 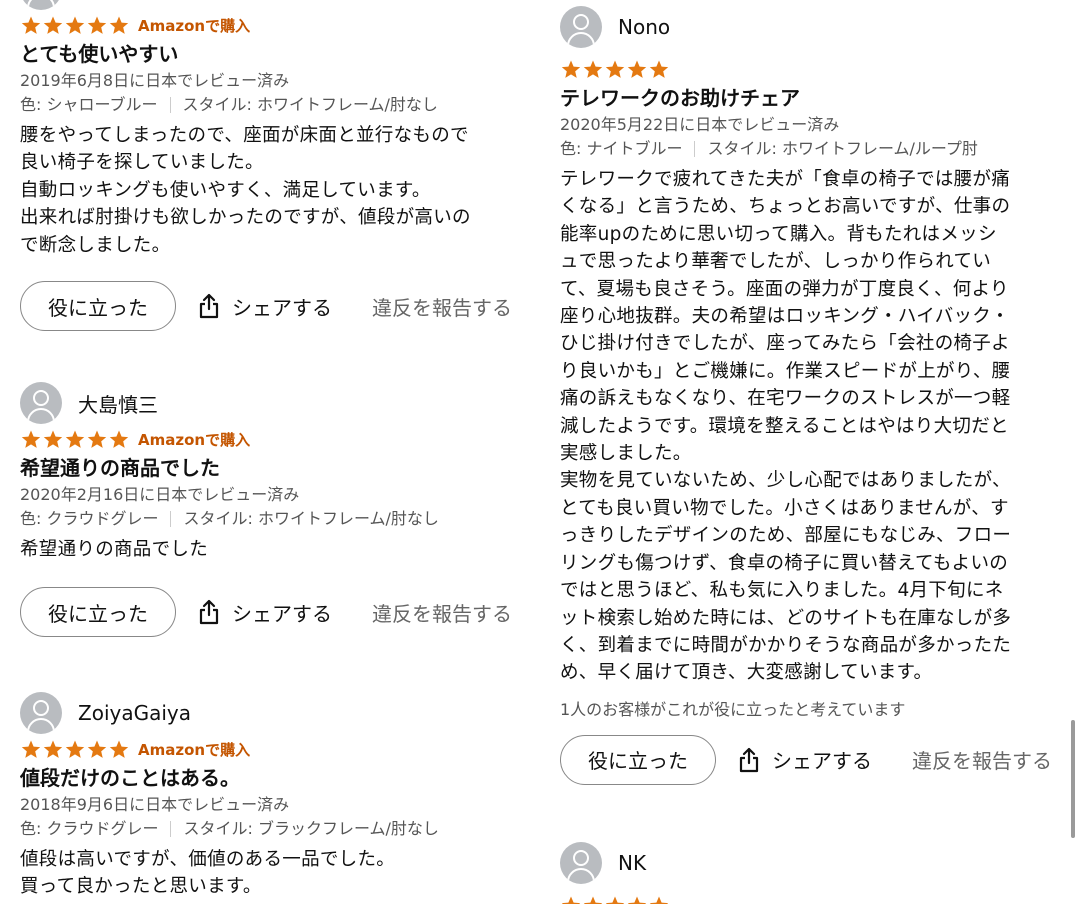 I want to click on review-body-line: 痛の訴えもなくなり、在宅ワークのストレスが一つ軽, so click(x=785, y=399).